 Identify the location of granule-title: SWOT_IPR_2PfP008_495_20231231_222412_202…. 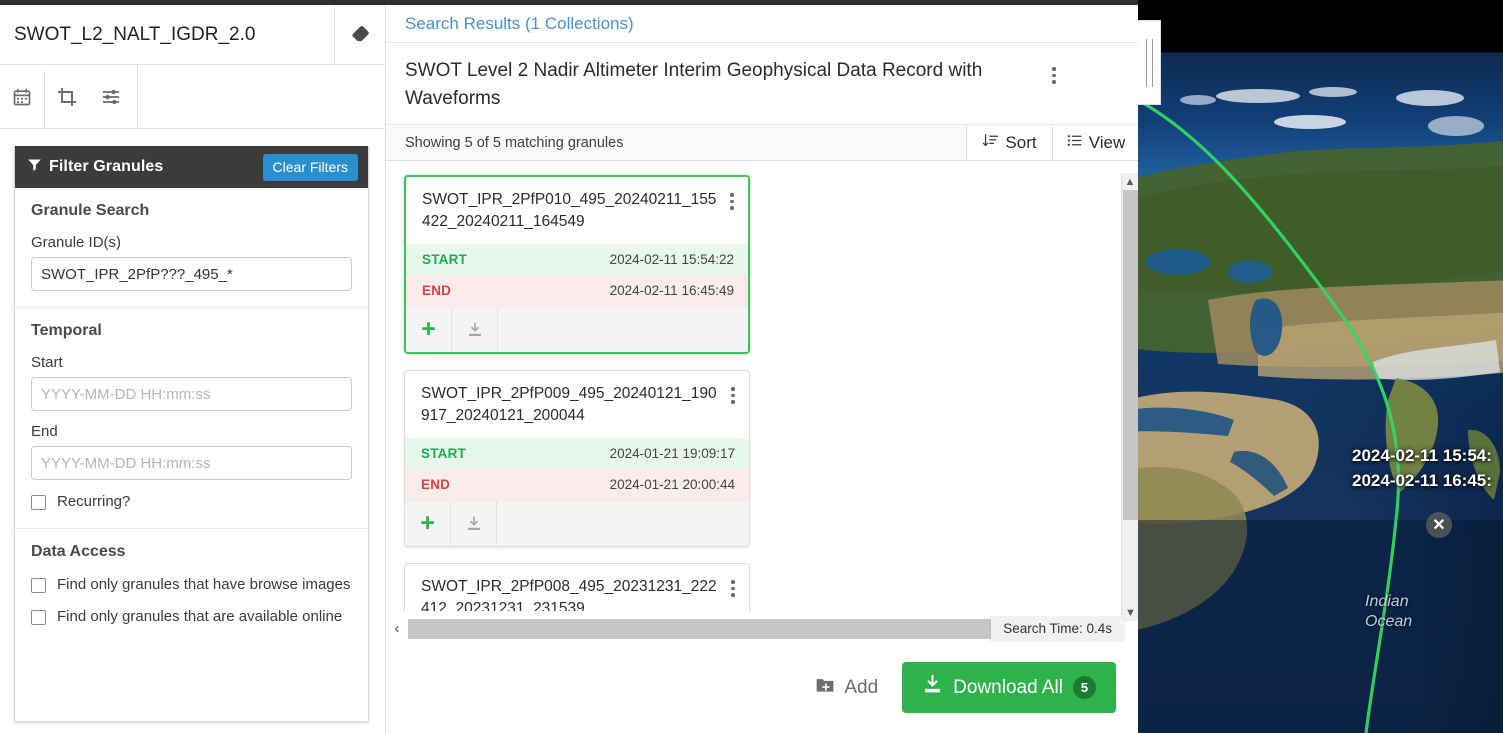
(569, 595).